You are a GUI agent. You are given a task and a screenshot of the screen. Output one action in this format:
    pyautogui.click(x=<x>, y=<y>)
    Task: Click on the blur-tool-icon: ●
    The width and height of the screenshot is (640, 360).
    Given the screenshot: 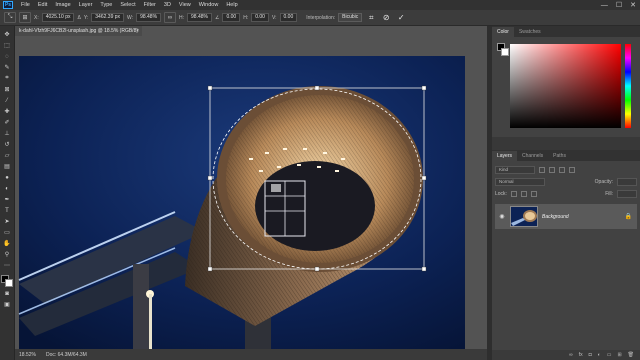 What is the action you would take?
    pyautogui.click(x=7, y=177)
    